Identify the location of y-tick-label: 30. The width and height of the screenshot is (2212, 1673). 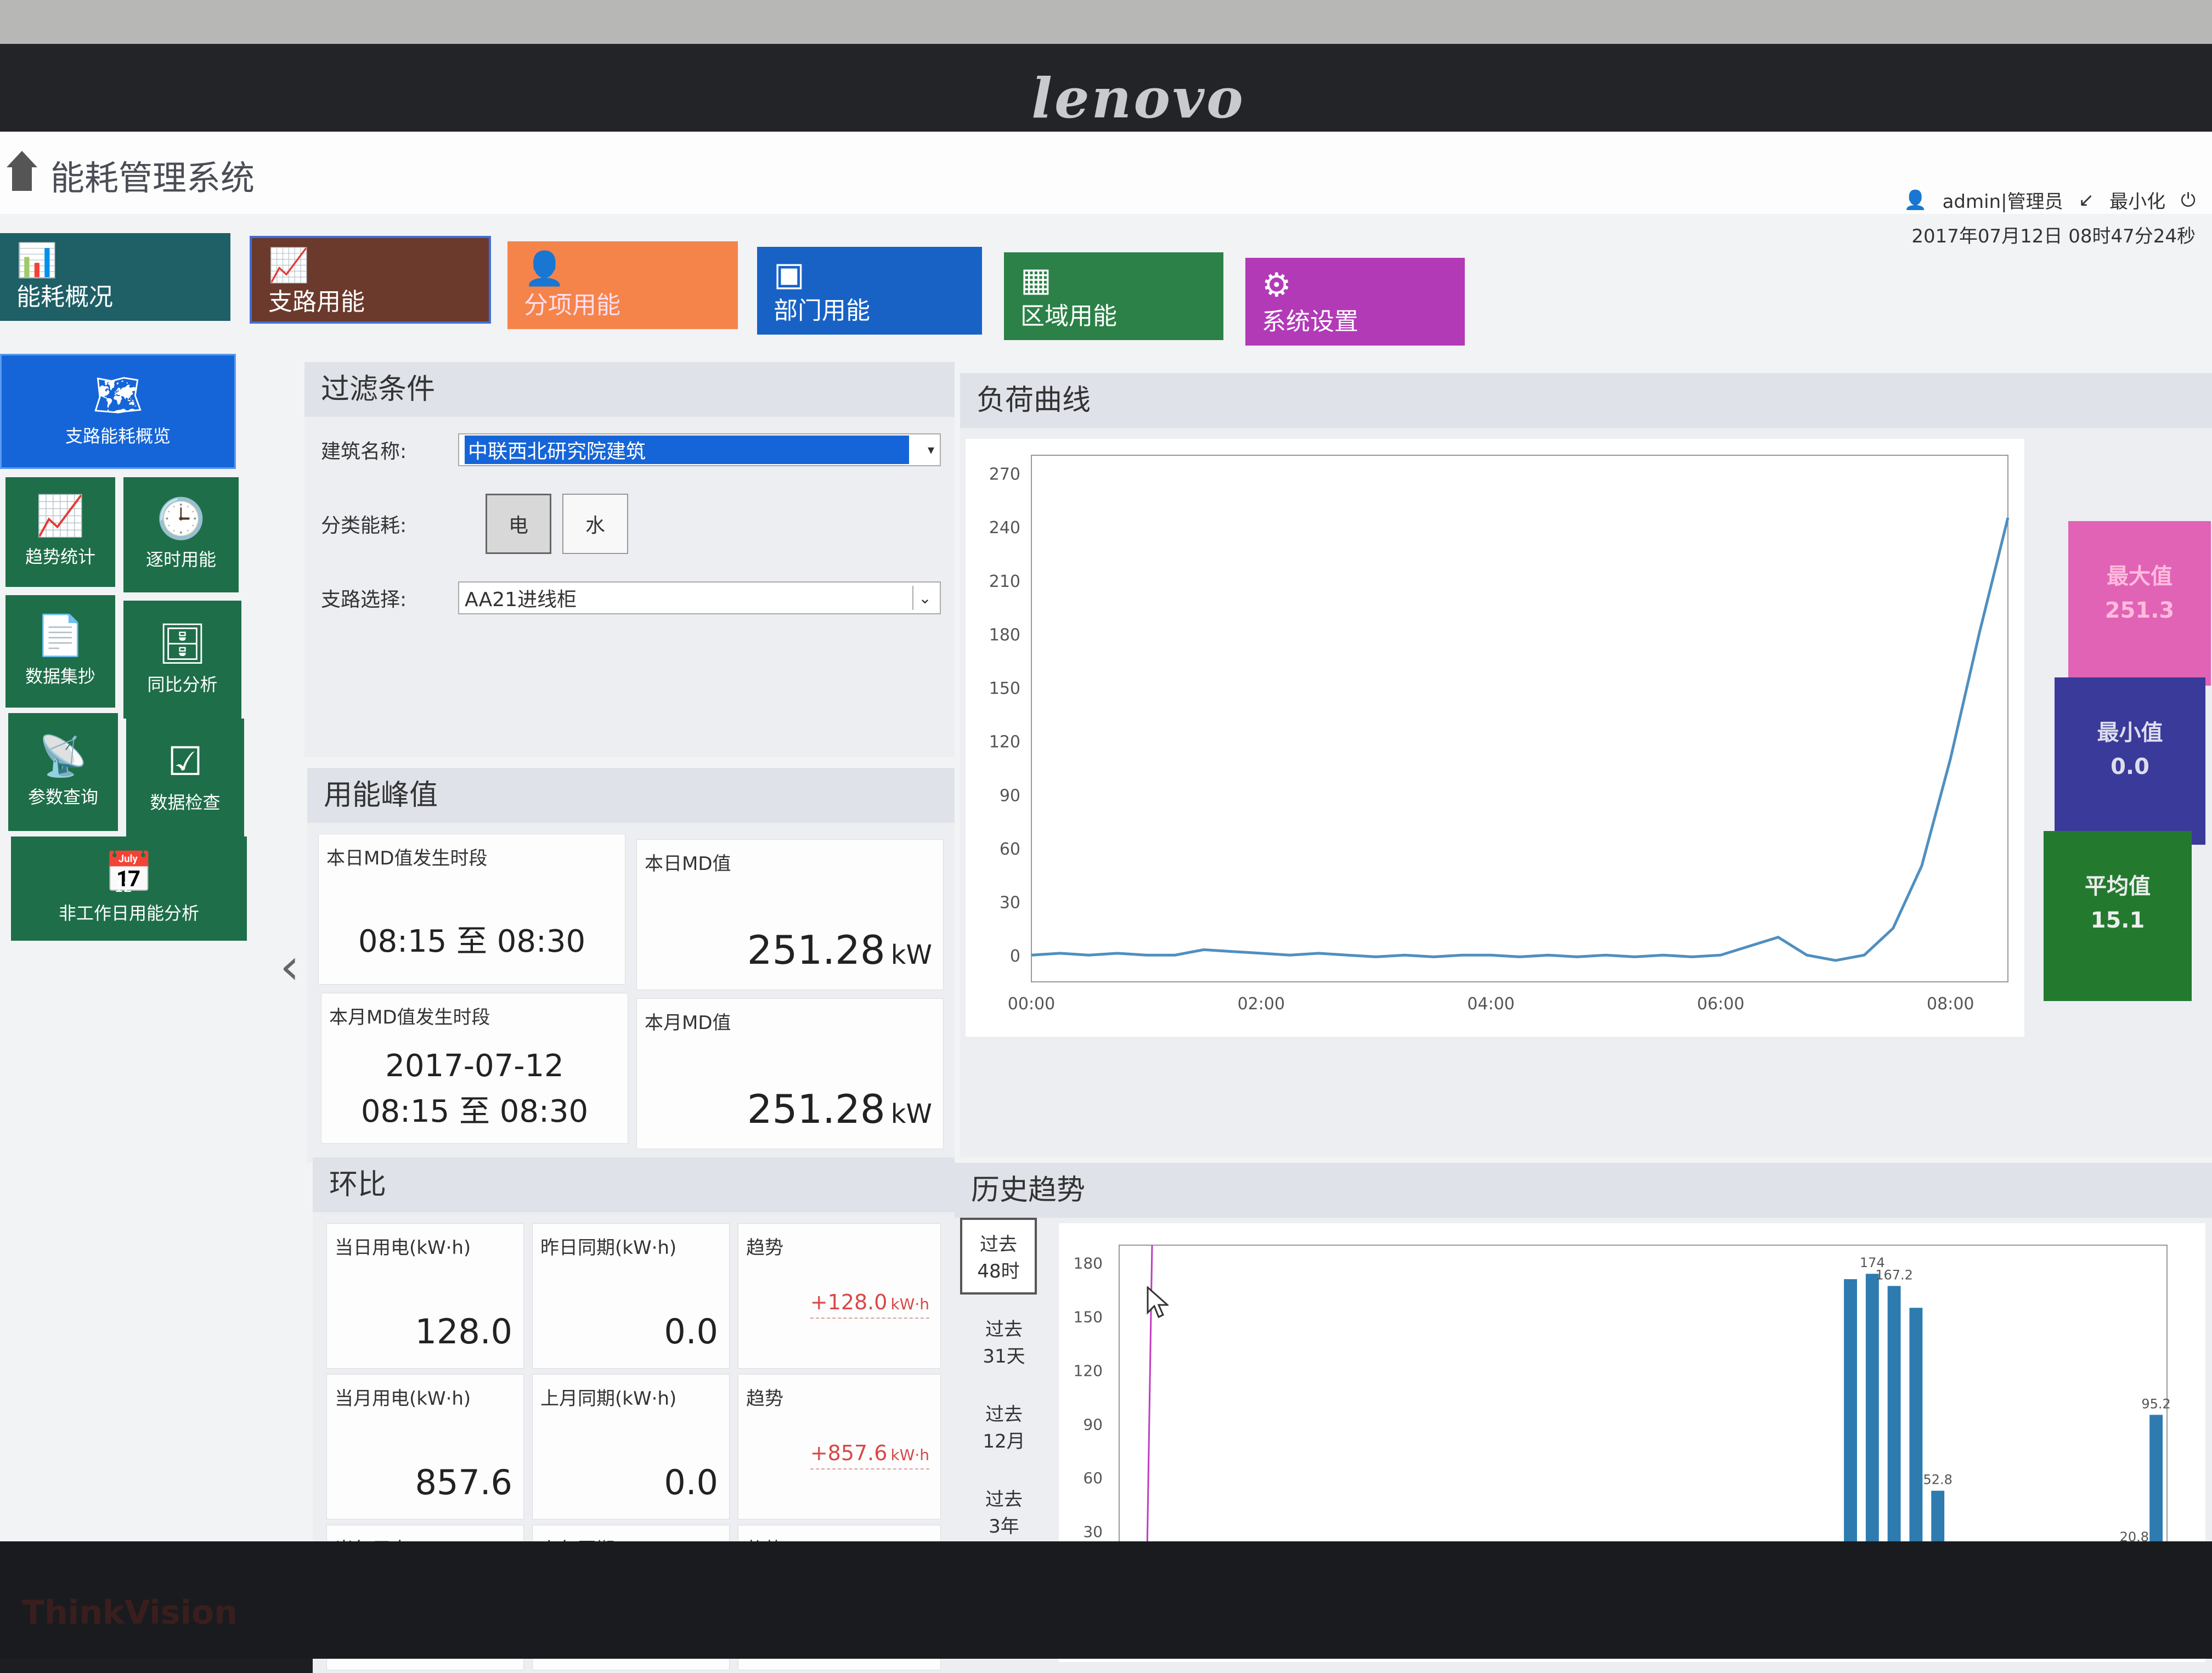
(1010, 903).